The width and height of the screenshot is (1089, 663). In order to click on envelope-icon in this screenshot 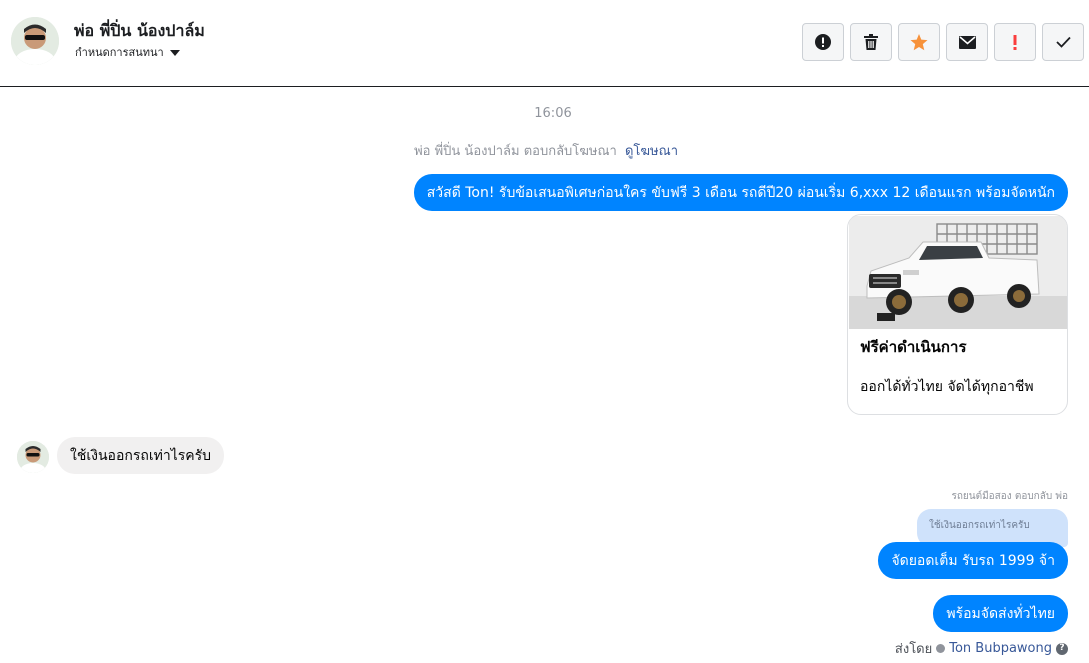, I will do `click(967, 42)`.